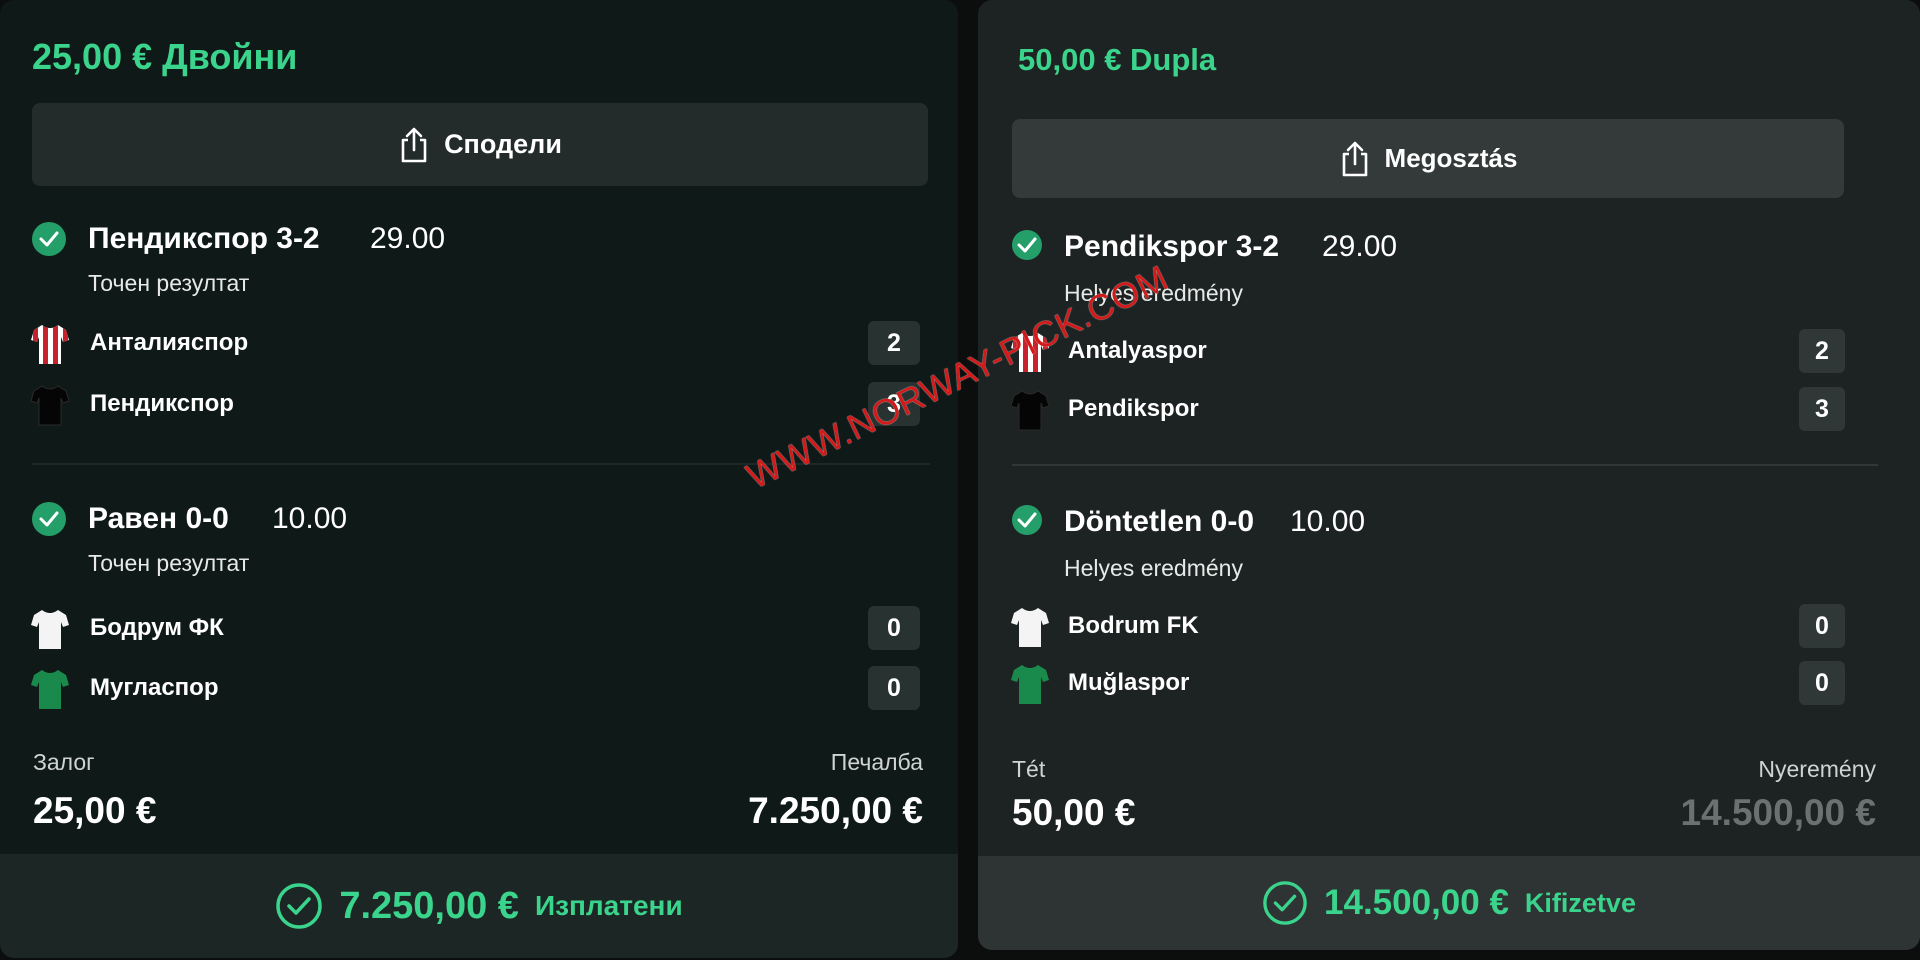 This screenshot has height=960, width=1920. I want to click on team-name: Мугласпор, so click(154, 687).